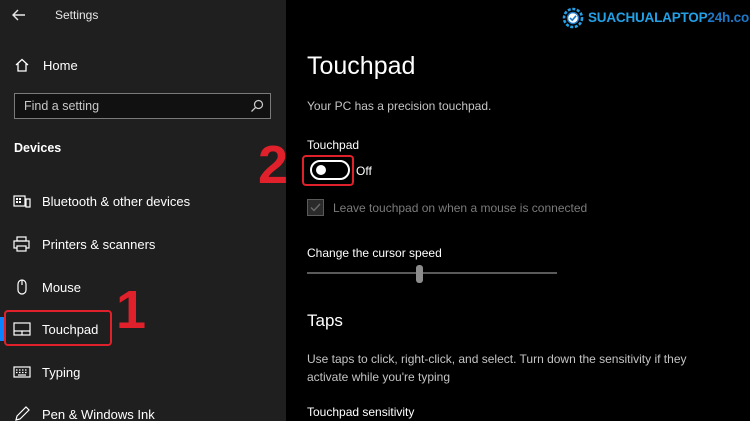 Image resolution: width=750 pixels, height=421 pixels. I want to click on leave-touchpad-on-checkbox, so click(315, 207).